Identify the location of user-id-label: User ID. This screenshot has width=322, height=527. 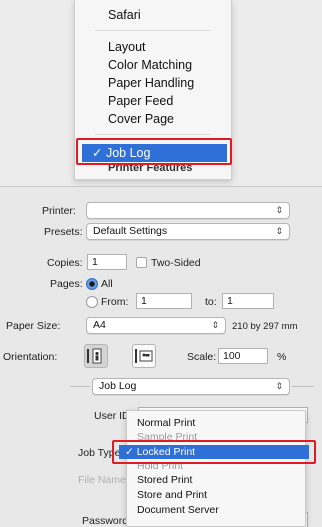
(112, 416).